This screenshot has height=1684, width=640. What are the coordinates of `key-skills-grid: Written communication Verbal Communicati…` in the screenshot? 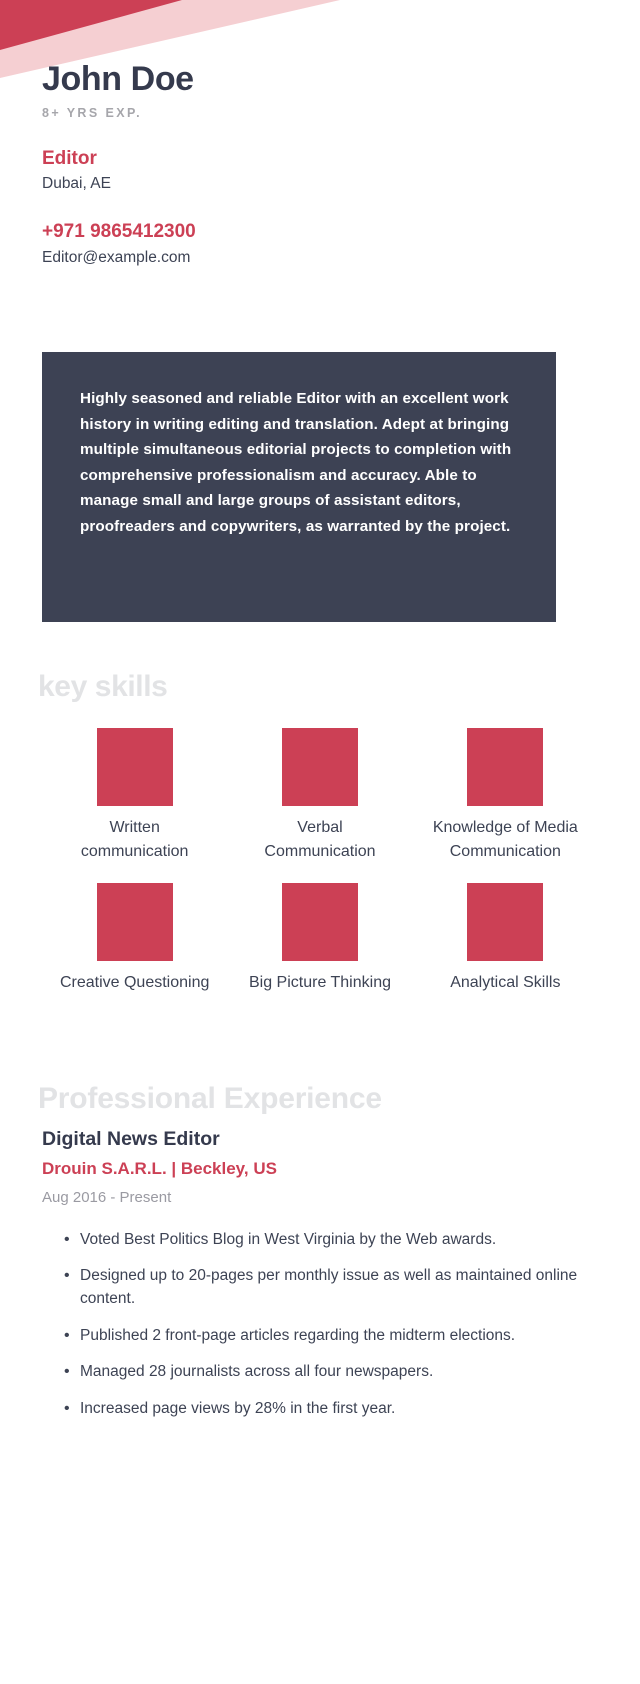 It's located at (320, 861).